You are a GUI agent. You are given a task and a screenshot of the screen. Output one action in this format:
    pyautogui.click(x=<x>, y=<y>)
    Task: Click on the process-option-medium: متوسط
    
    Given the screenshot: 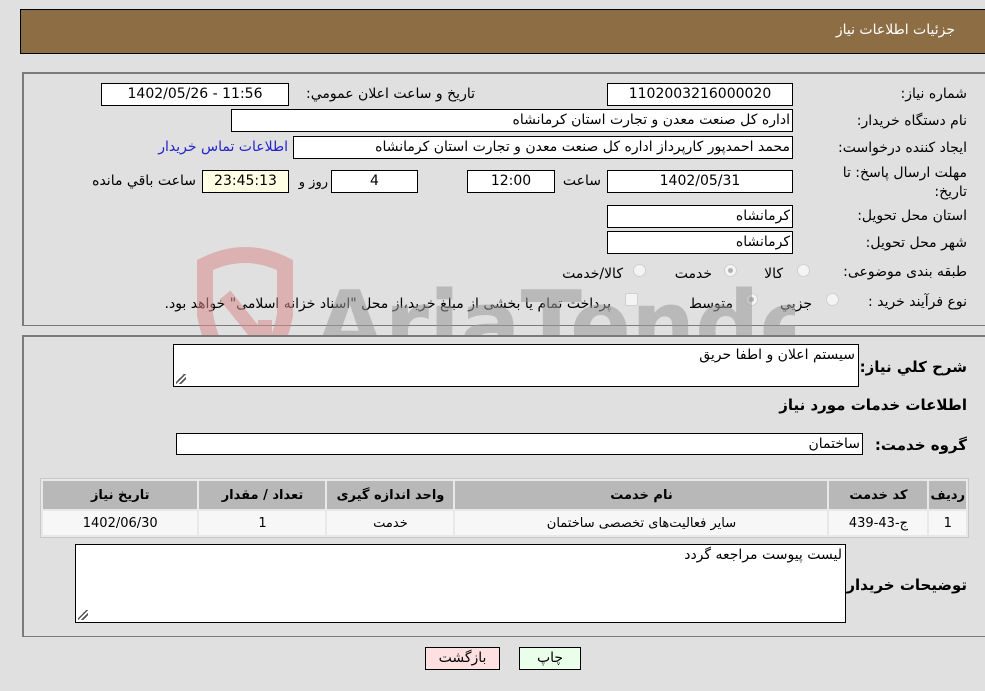 What is the action you would take?
    pyautogui.click(x=711, y=304)
    